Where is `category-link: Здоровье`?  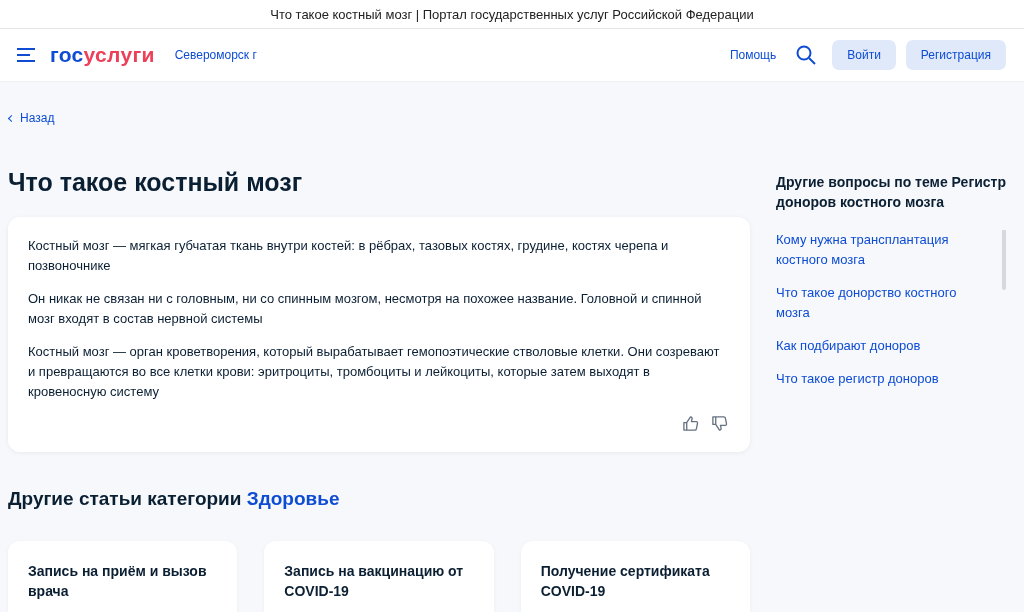
category-link: Здоровье is located at coordinates (293, 498).